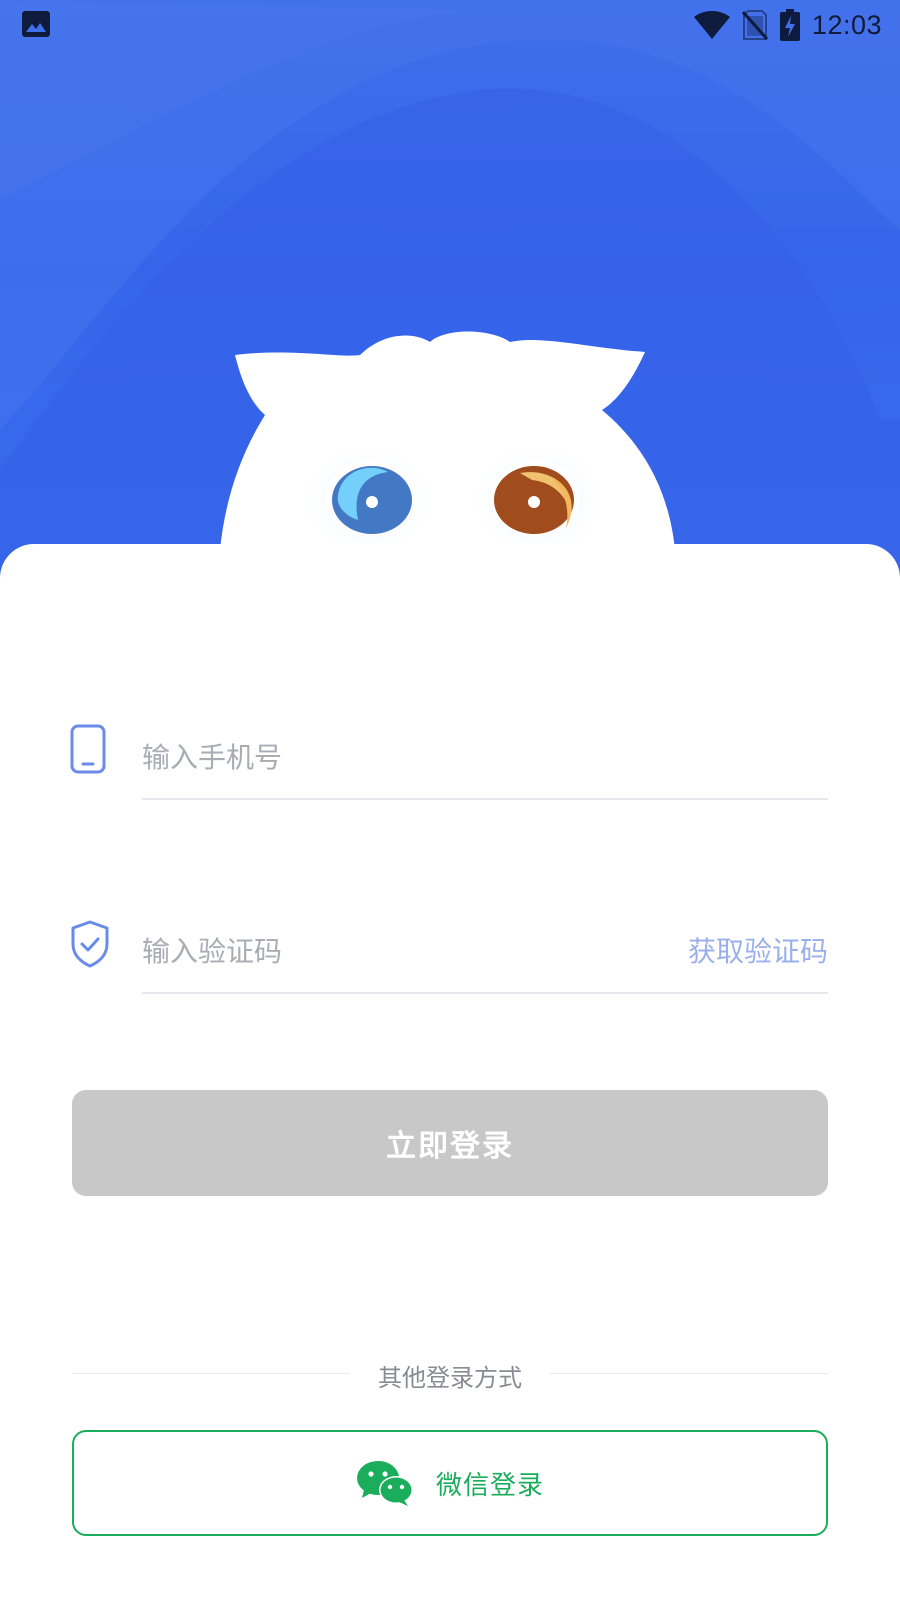 The height and width of the screenshot is (1600, 900). What do you see at coordinates (450, 1143) in the screenshot?
I see `login-button: 立即登录` at bounding box center [450, 1143].